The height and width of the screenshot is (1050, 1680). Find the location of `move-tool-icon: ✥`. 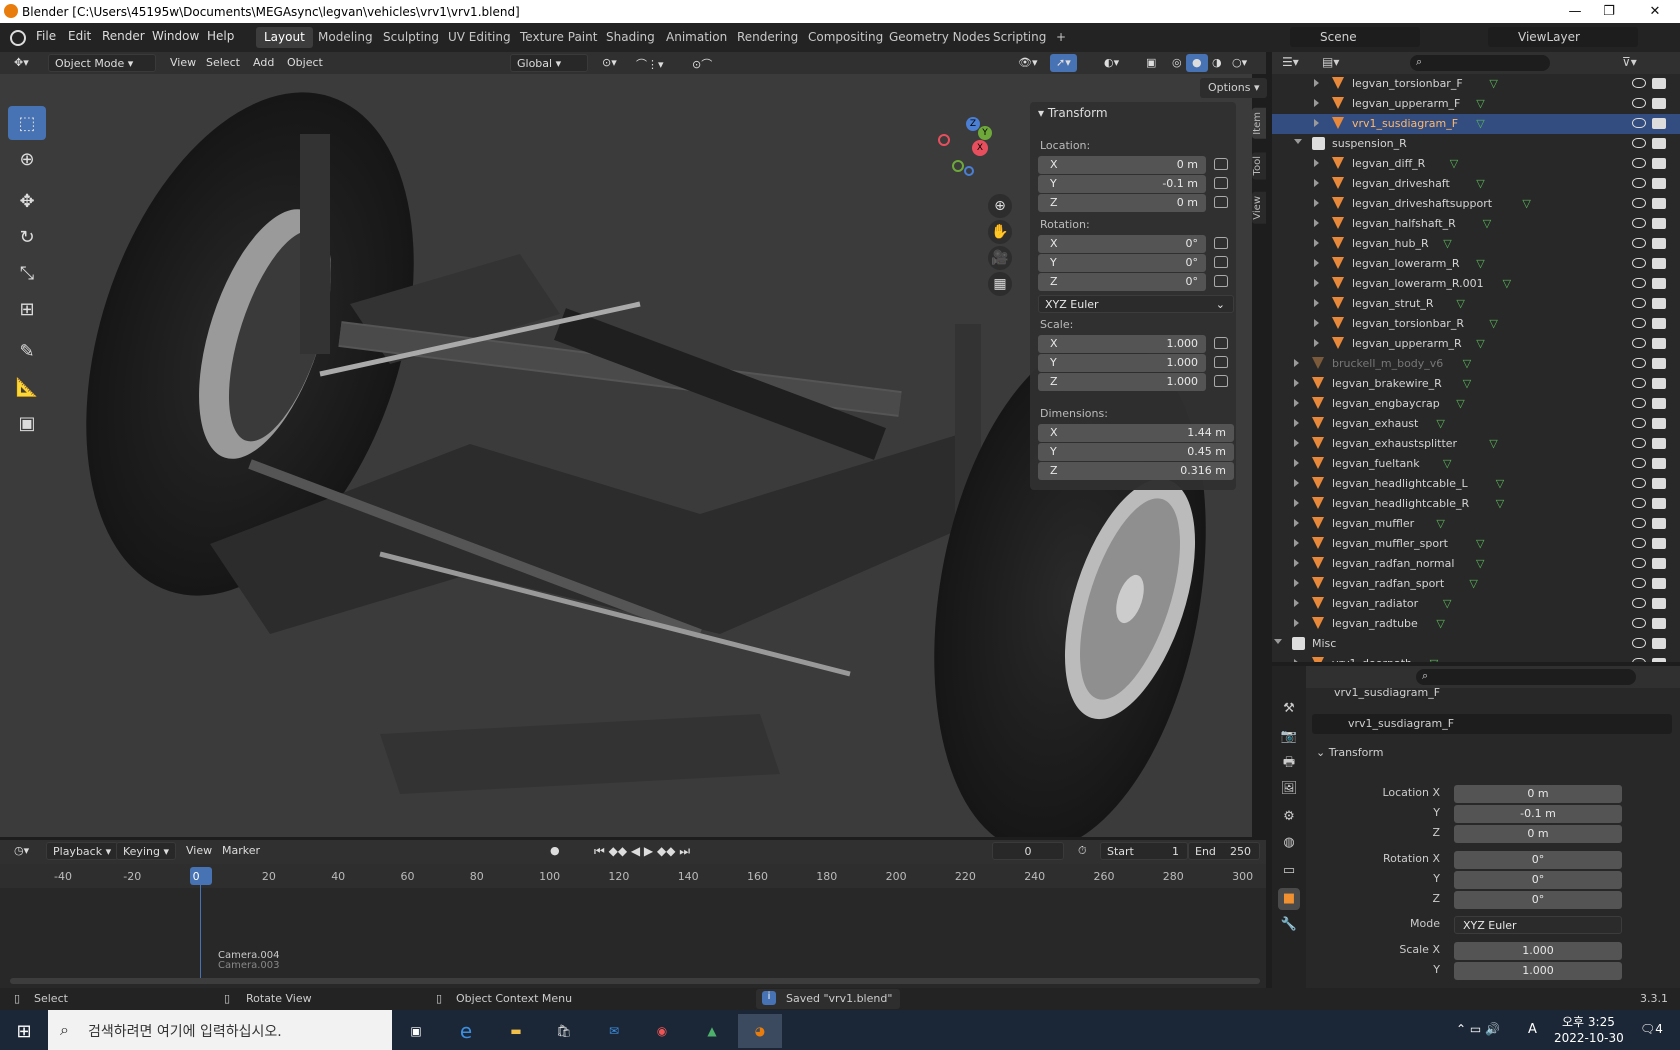

move-tool-icon: ✥ is located at coordinates (27, 201).